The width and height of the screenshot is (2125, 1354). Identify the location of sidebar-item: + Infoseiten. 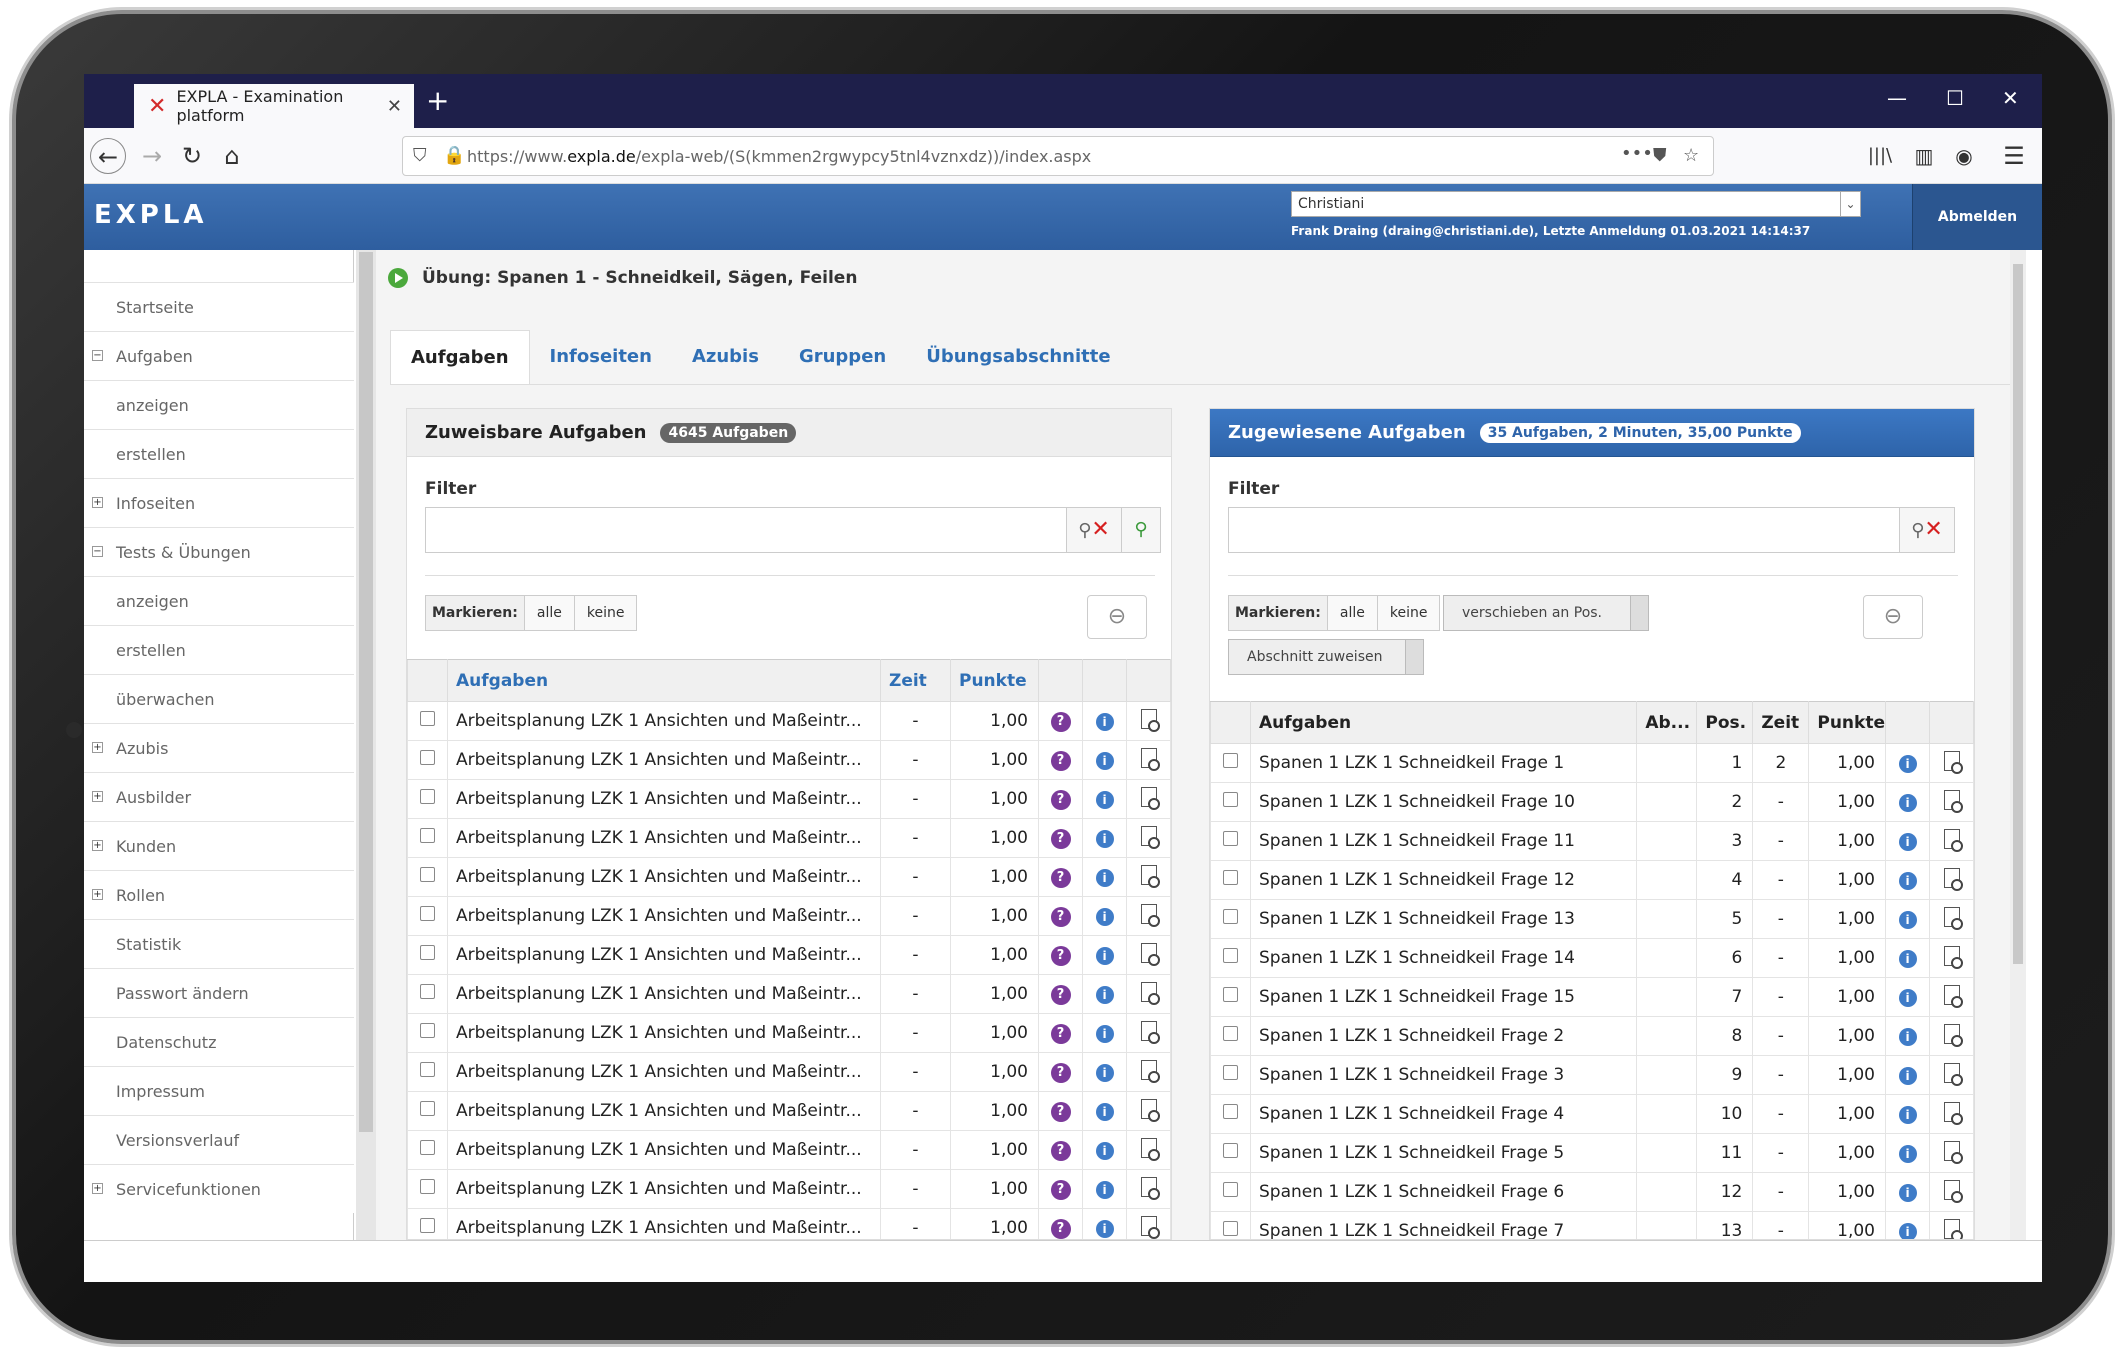
(219, 502).